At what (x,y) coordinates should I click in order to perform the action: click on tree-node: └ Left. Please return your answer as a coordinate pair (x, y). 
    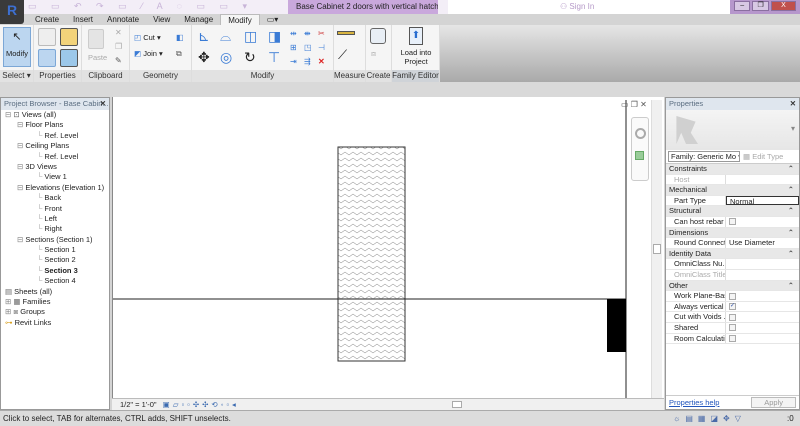
    Looking at the image, I should click on (55, 219).